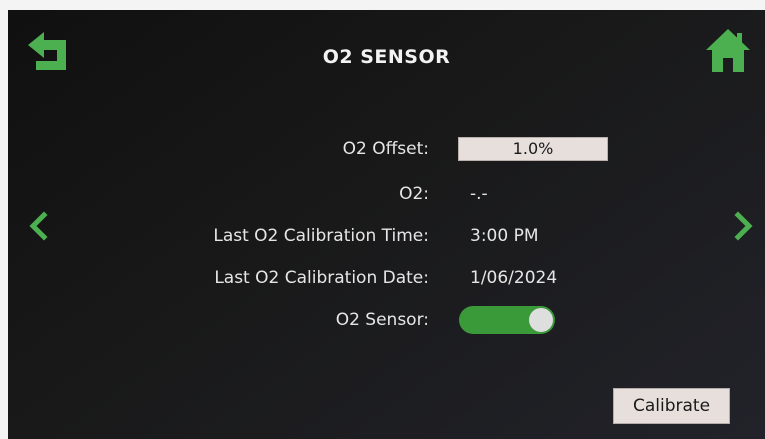 Image resolution: width=765 pixels, height=439 pixels. I want to click on last-calibration-time-label: Last O2 Calibration Time:, so click(321, 236).